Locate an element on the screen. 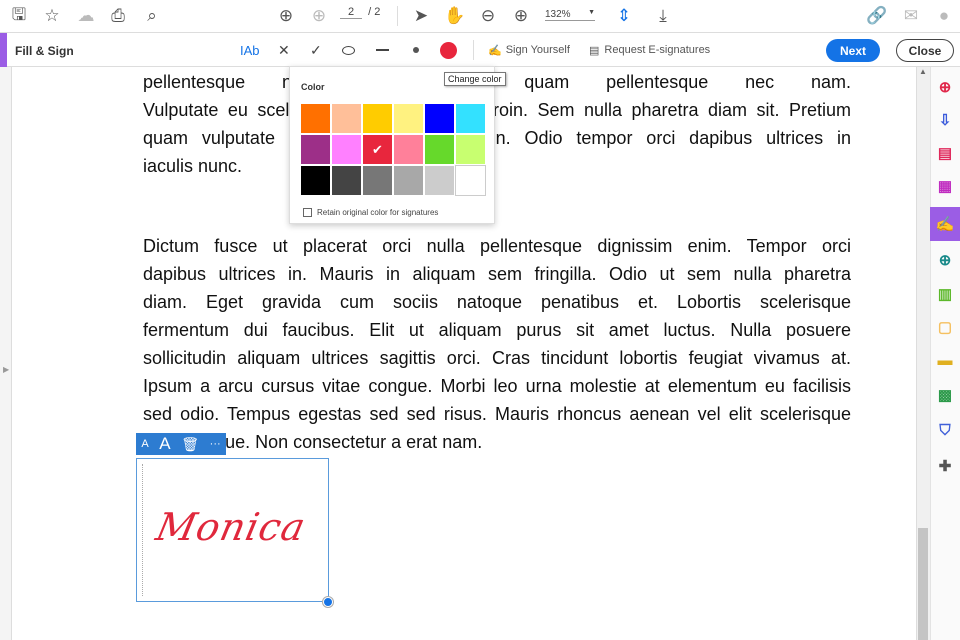  more-tools-icon: ✚ is located at coordinates (945, 465).